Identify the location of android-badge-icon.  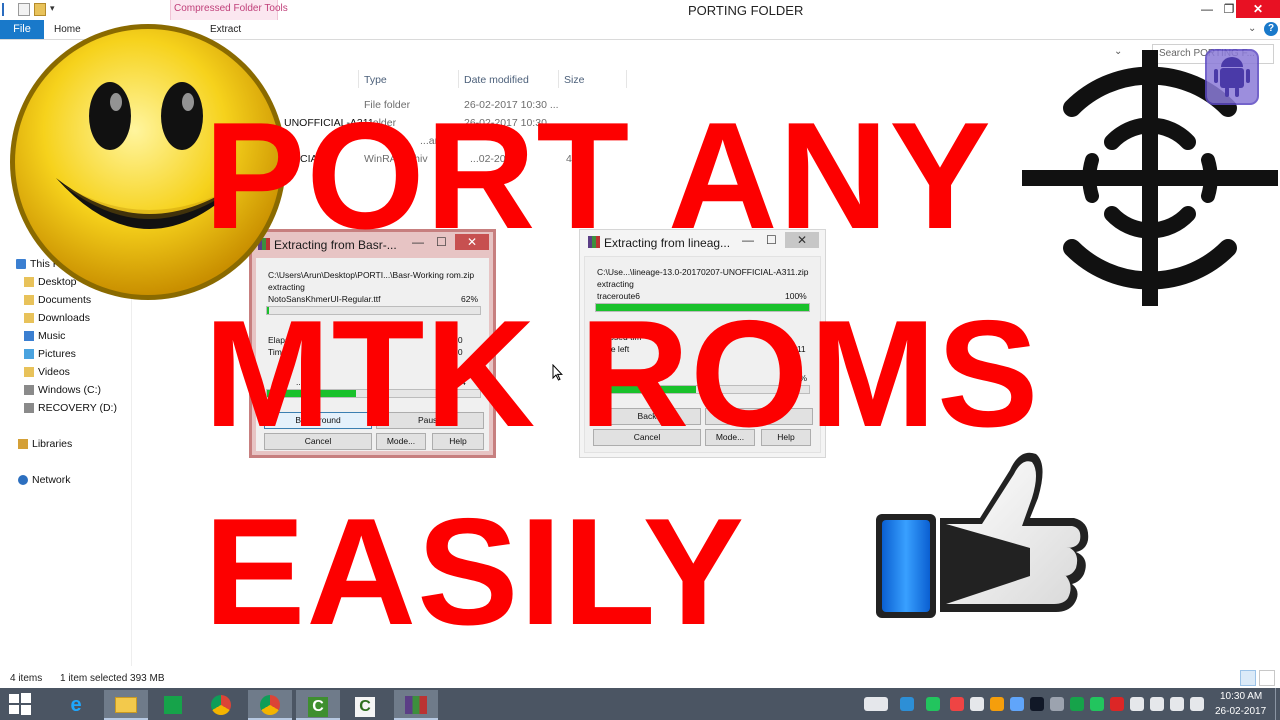
(1232, 77).